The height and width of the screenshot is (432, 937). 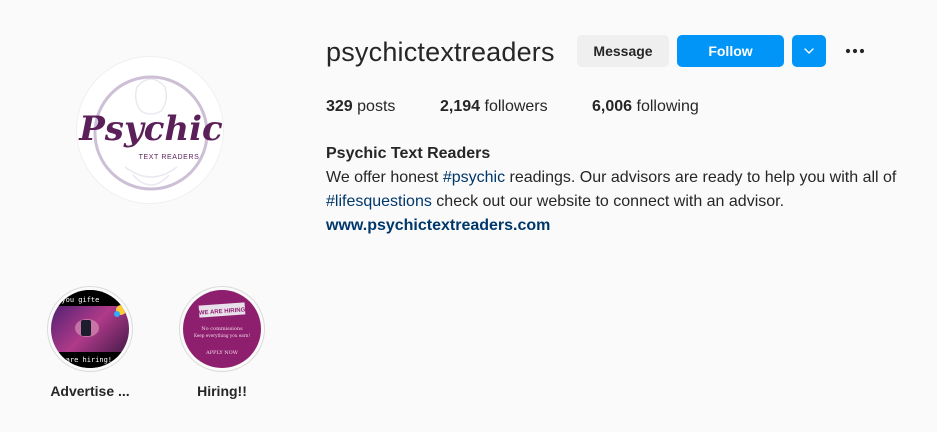 What do you see at coordinates (379, 201) in the screenshot?
I see `hashtag-lifesquestions-link: #lifesquestions` at bounding box center [379, 201].